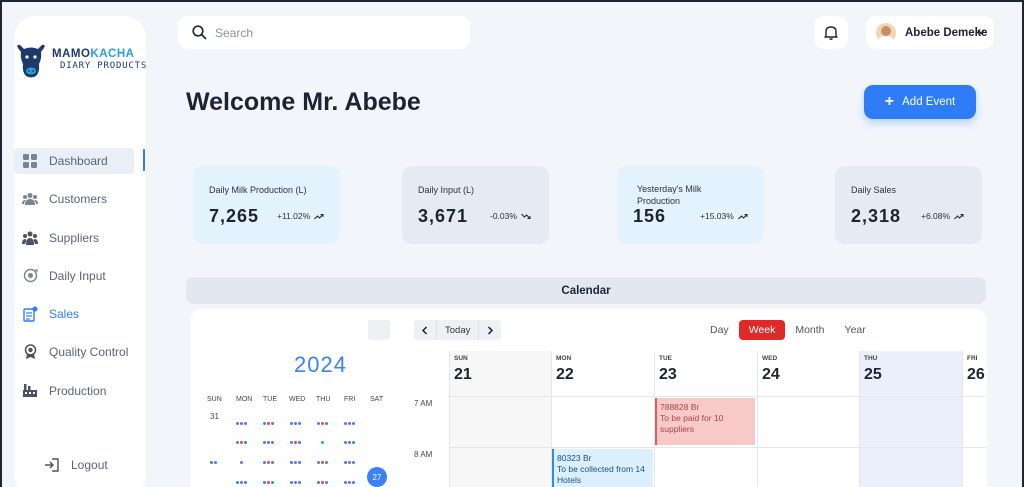 This screenshot has width=1024, height=487. I want to click on avatar, so click(886, 32).